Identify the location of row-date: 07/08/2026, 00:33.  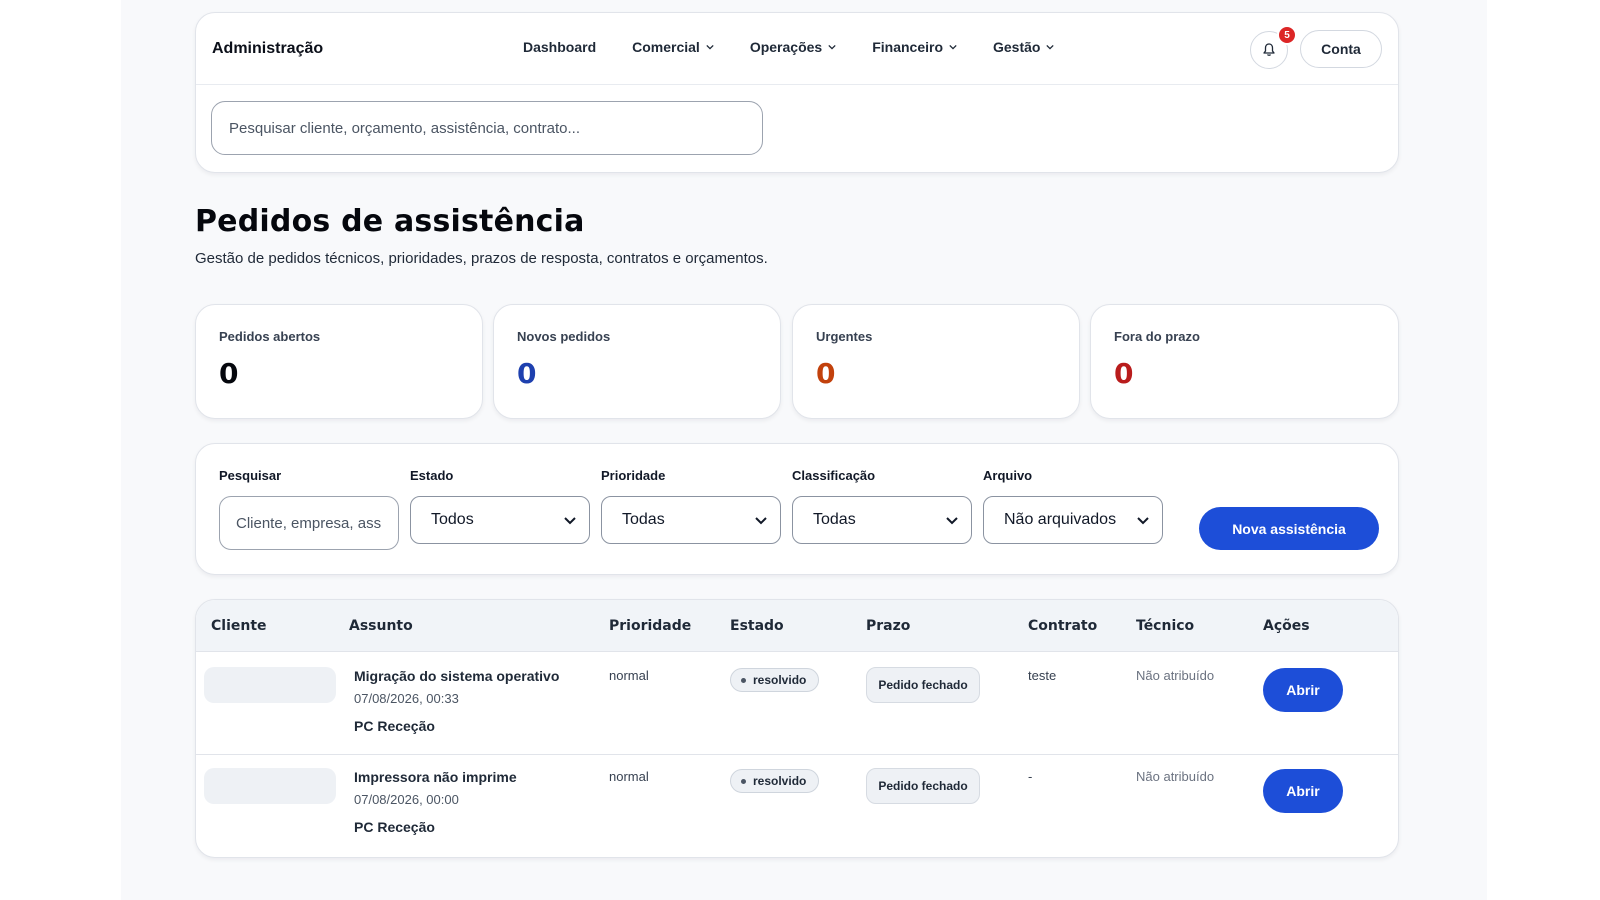
(406, 698).